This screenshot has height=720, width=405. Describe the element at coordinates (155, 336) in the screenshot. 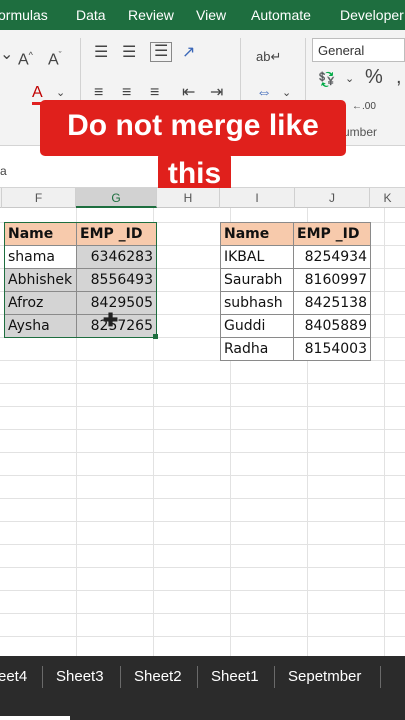

I see `fill-handle` at that location.